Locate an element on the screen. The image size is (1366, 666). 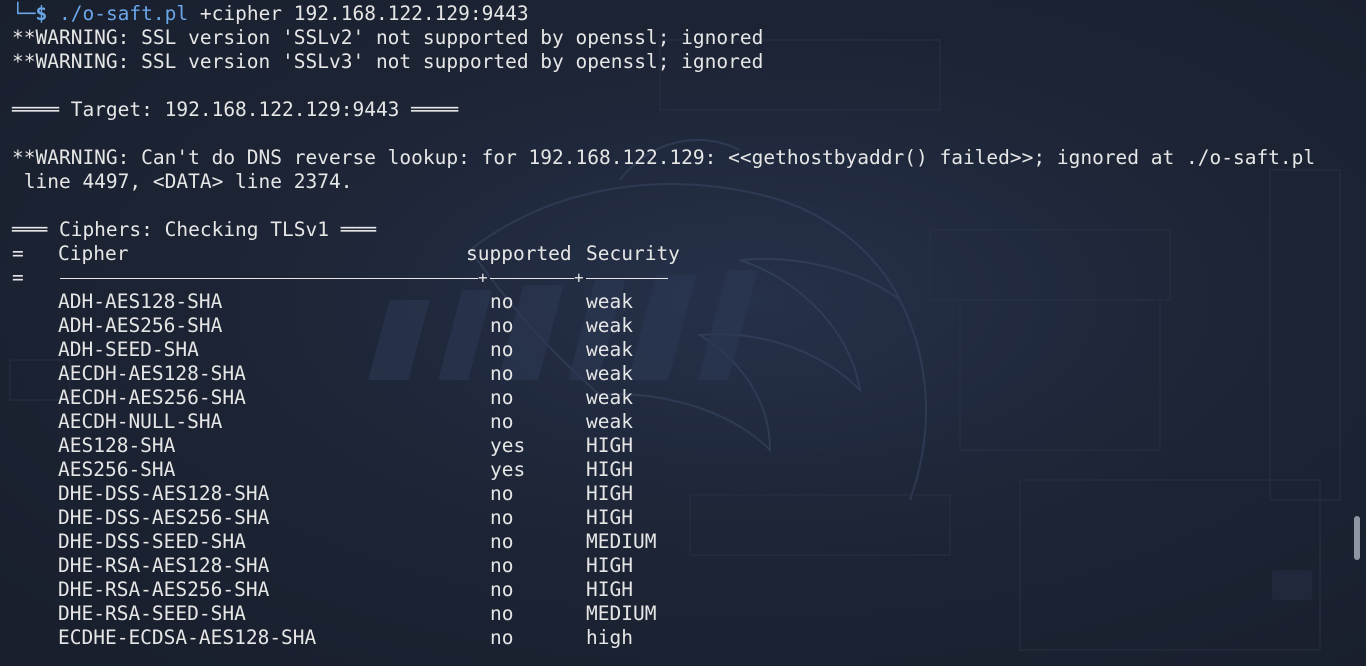
target-header: ════ Target: 192.168.122.129:9443 ════ is located at coordinates (235, 109).